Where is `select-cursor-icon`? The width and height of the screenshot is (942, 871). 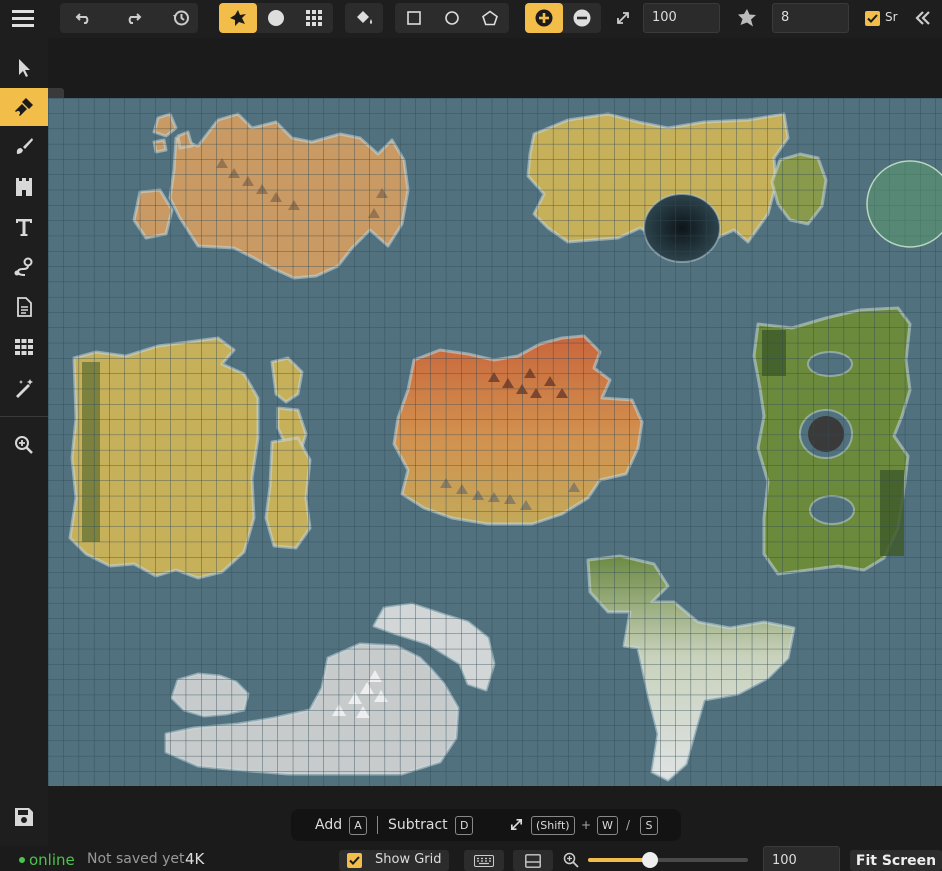
select-cursor-icon is located at coordinates (24, 68).